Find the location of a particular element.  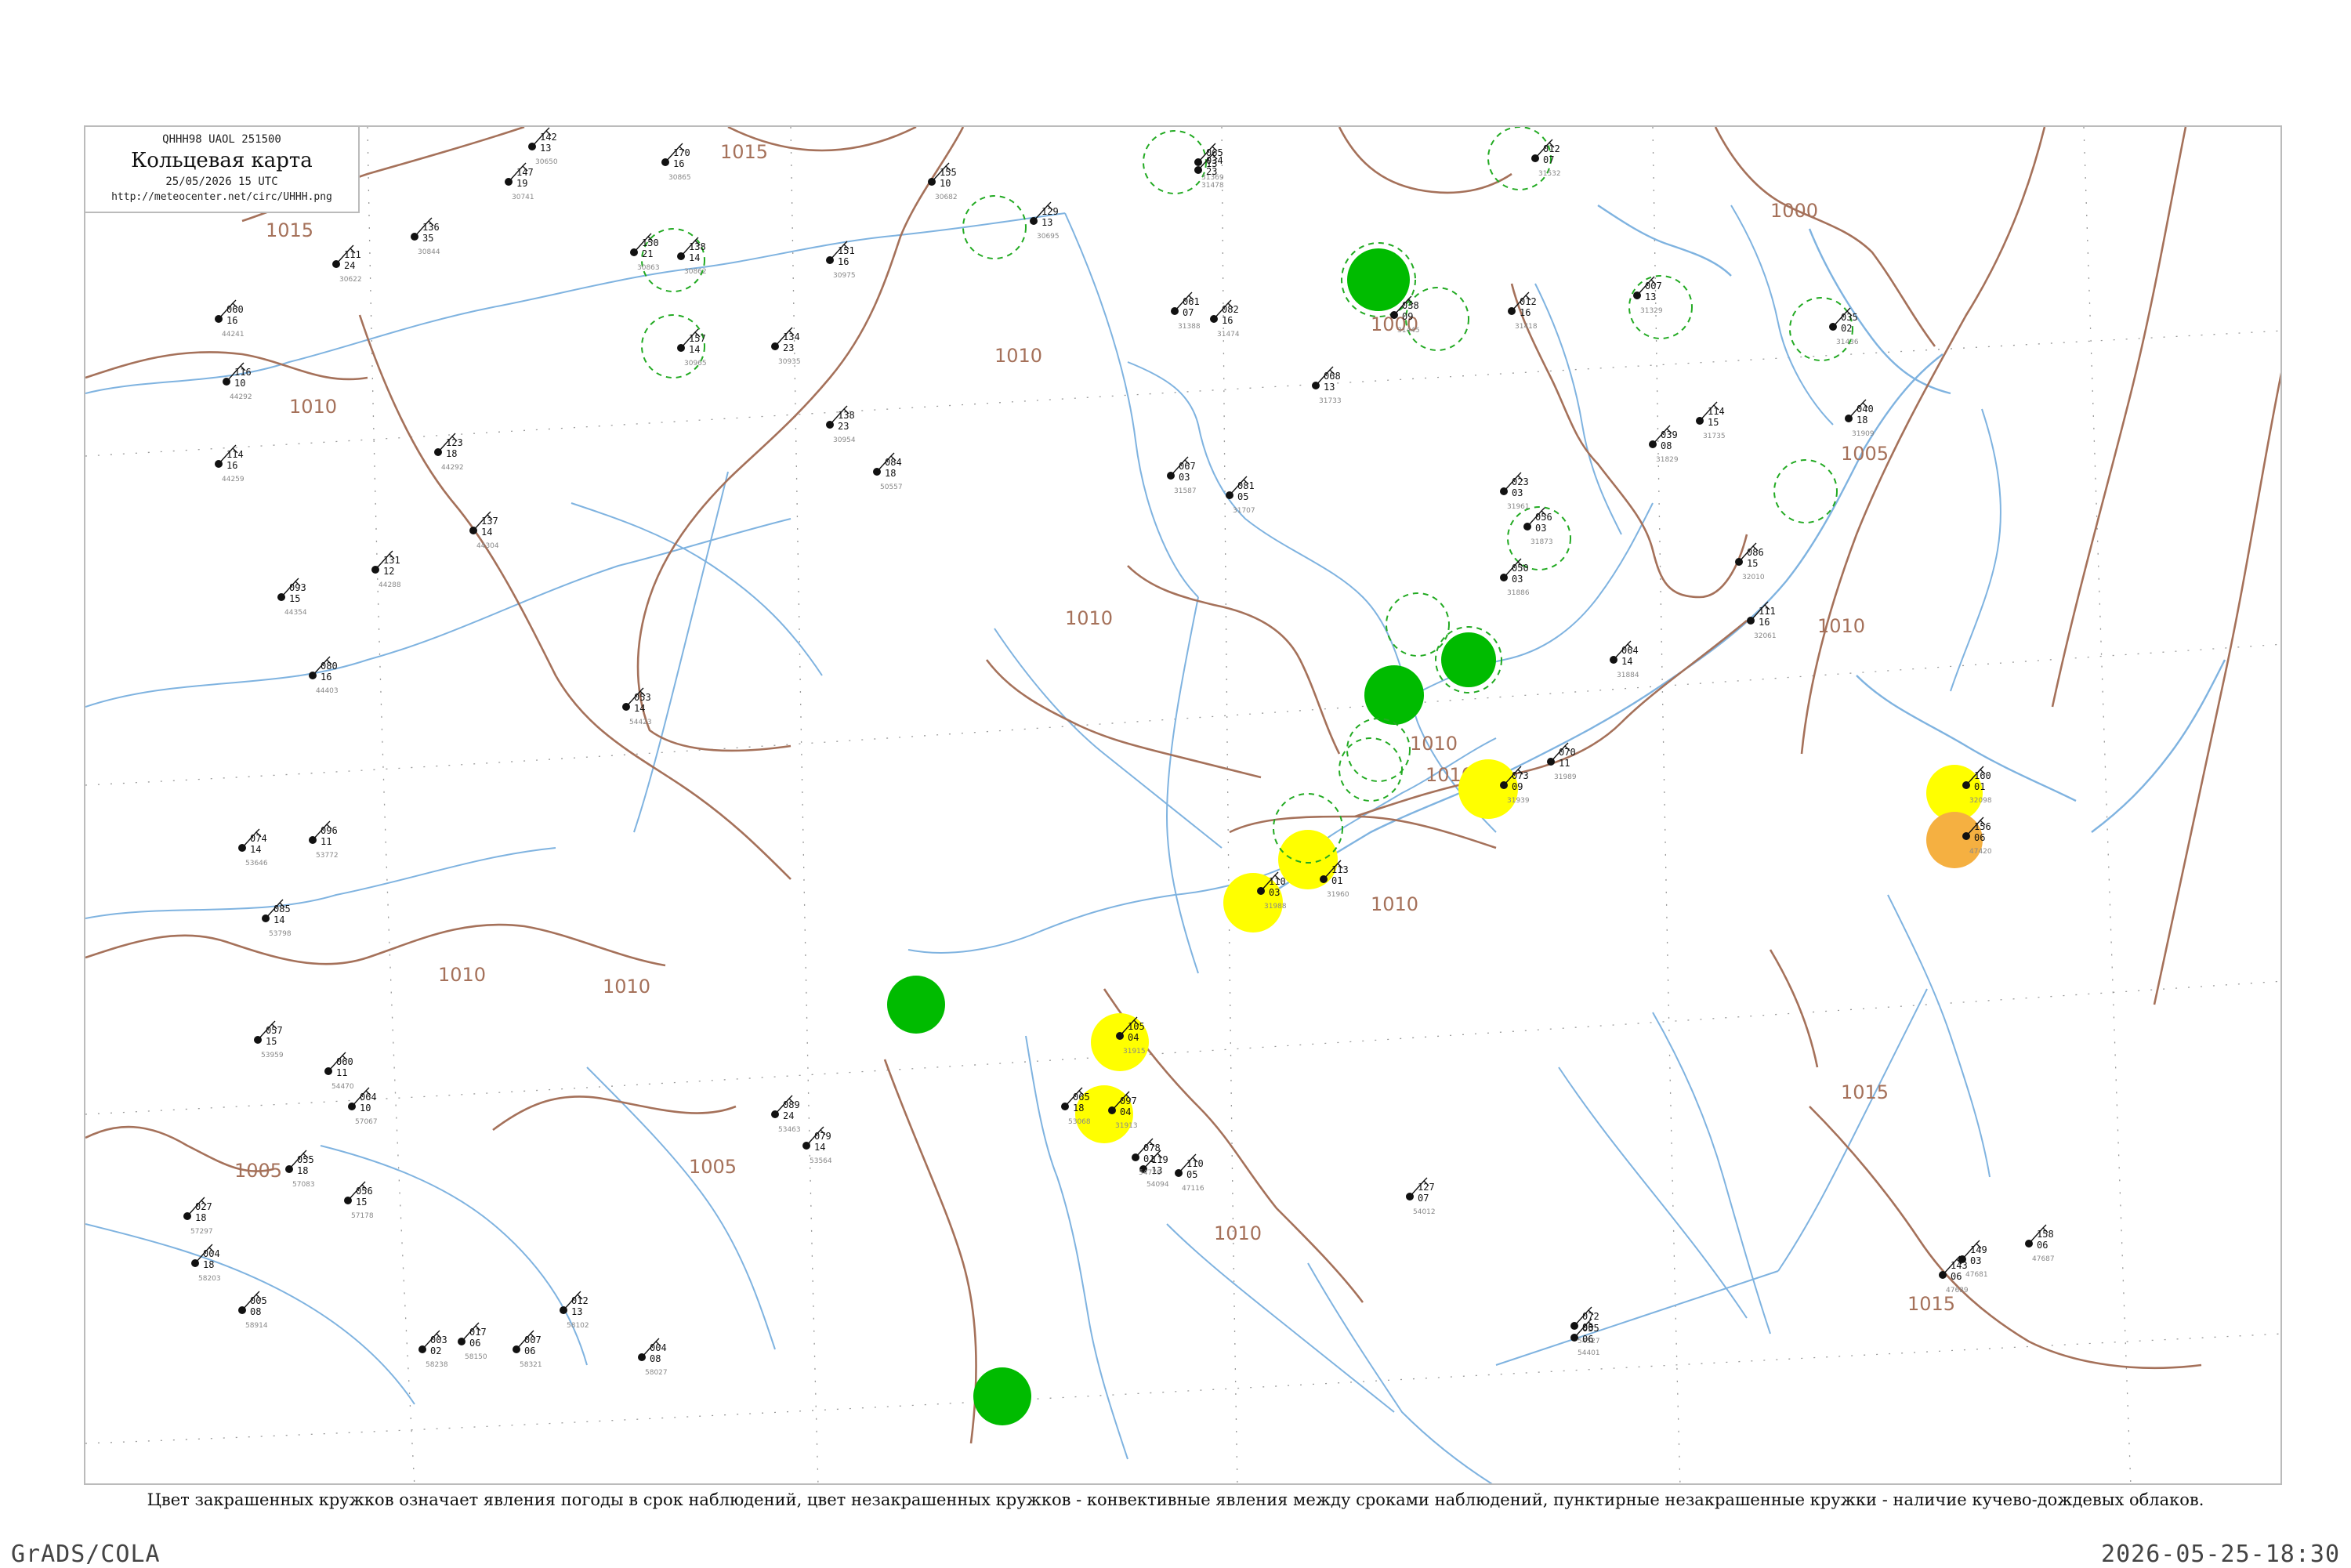

station-index: 54012 is located at coordinates (1424, 1212).